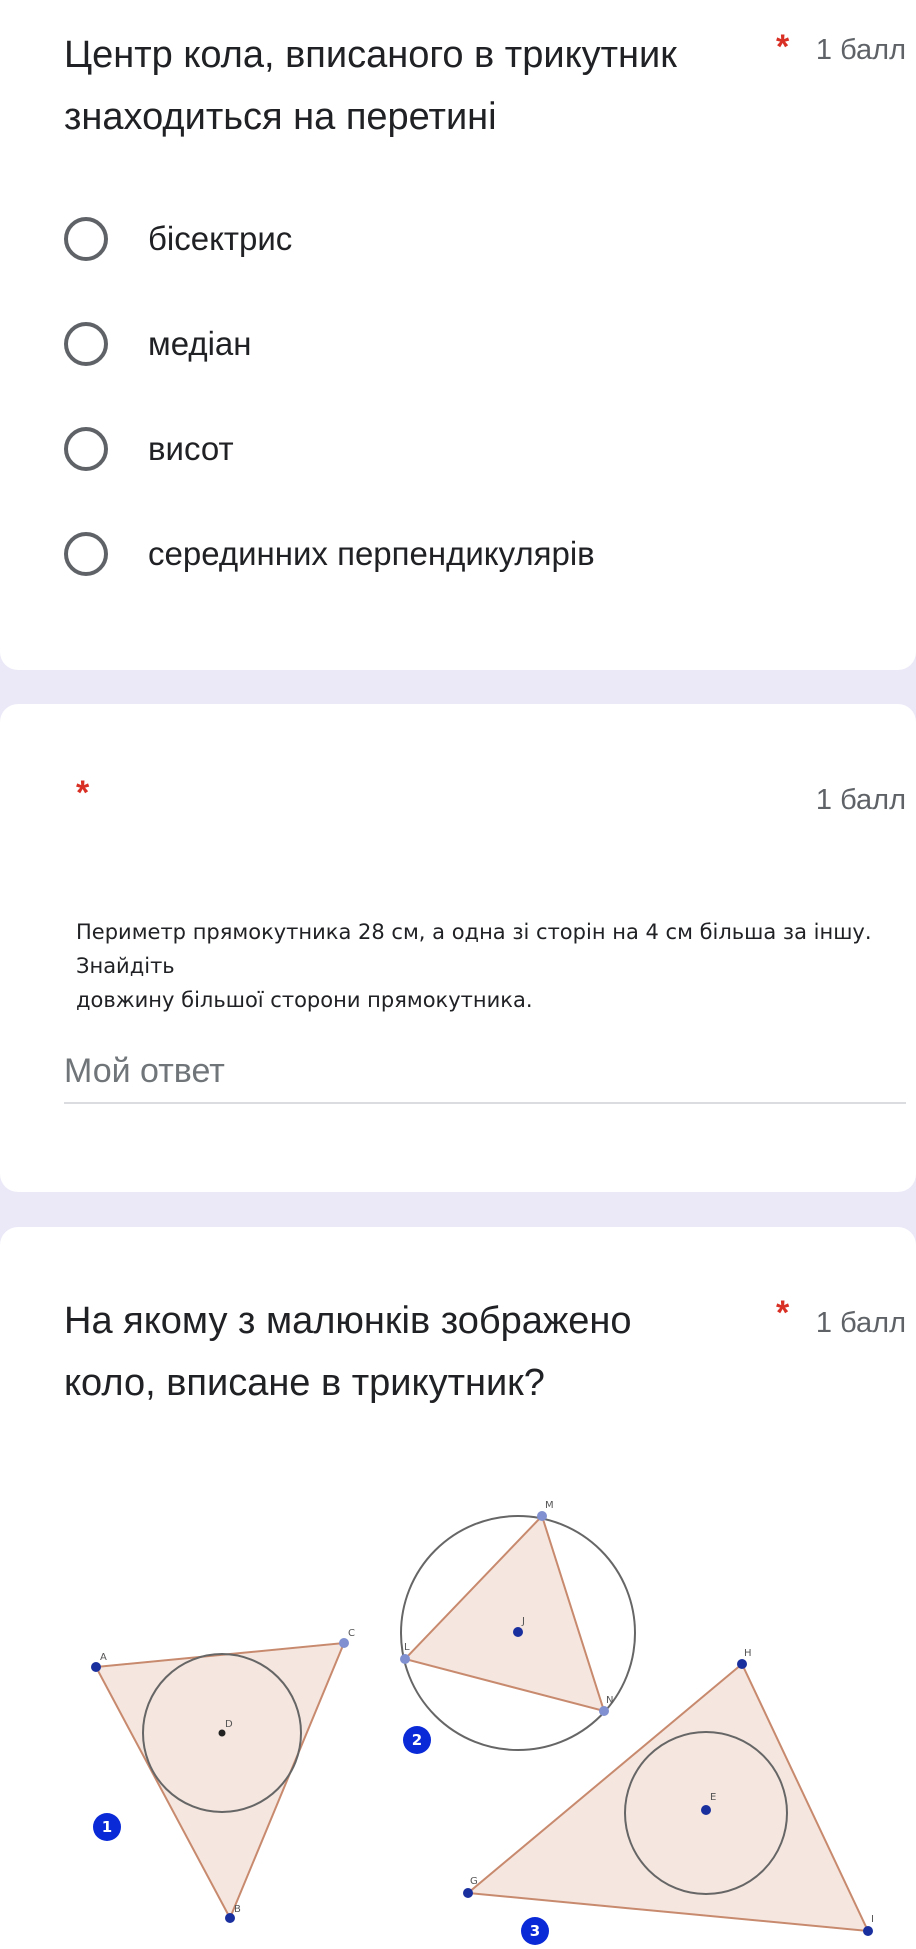  I want to click on answer-input, so click(485, 1072).